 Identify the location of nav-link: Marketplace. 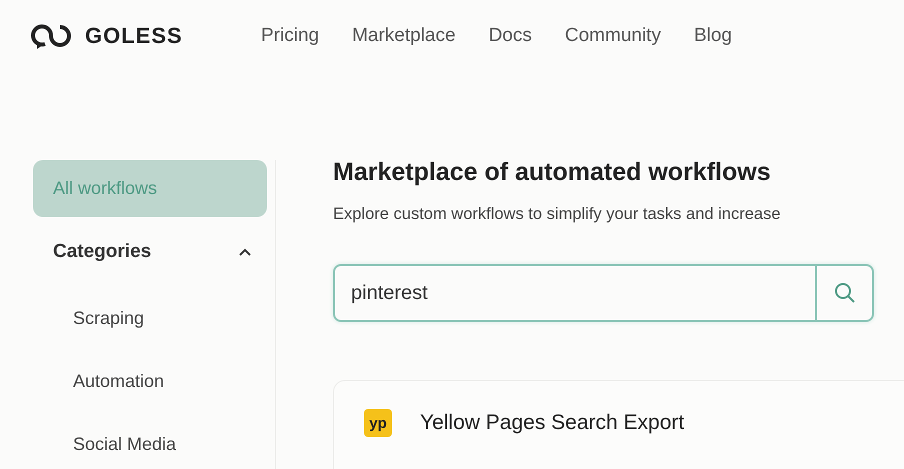
(404, 36).